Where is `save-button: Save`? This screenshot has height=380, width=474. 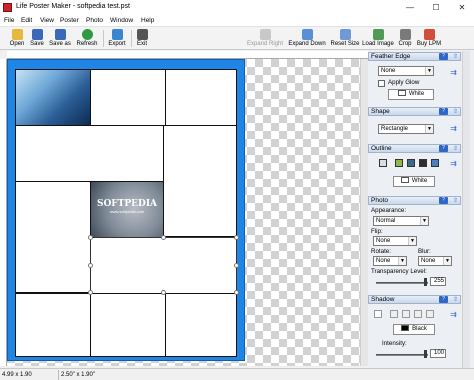
save-button: Save is located at coordinates (37, 38).